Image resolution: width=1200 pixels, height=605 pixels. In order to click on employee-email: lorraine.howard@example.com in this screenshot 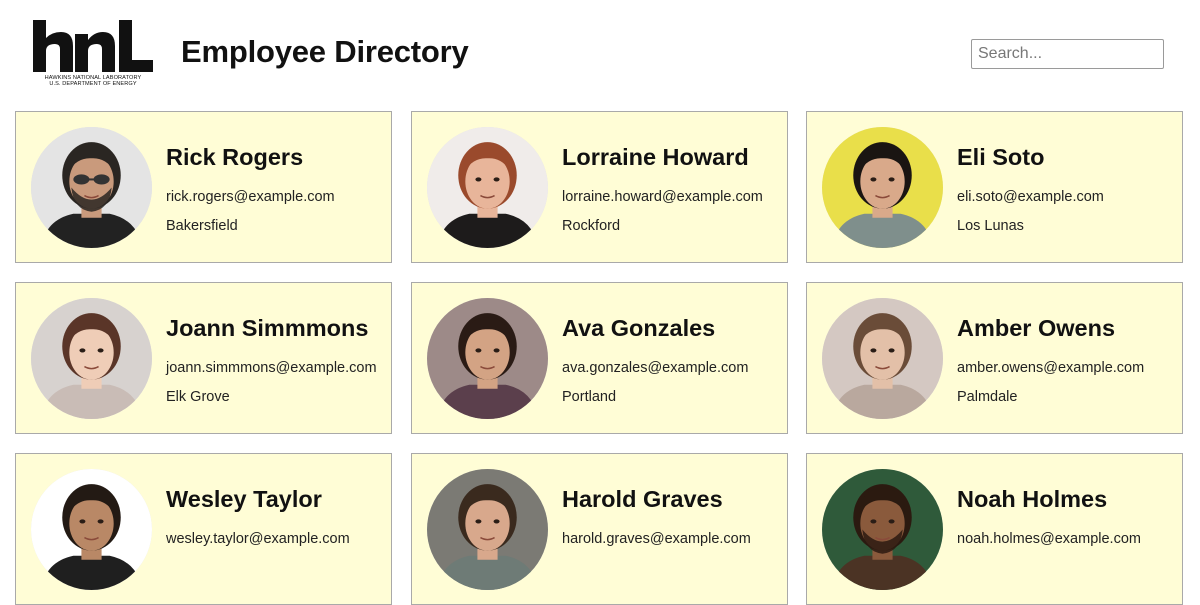, I will do `click(662, 197)`.